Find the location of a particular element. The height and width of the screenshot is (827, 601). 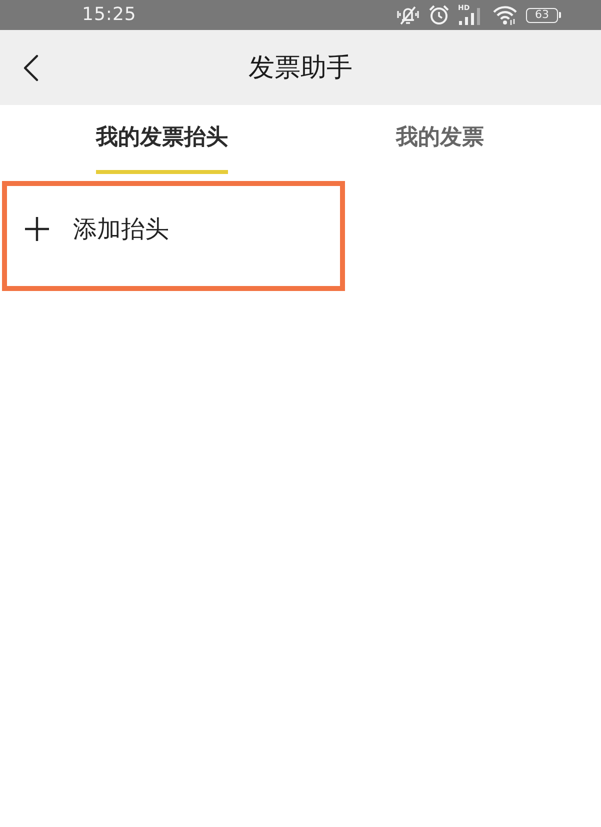

page-title: 发票助手 is located at coordinates (300, 68).